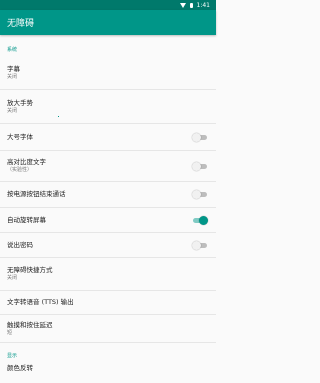  What do you see at coordinates (20, 170) in the screenshot?
I see `setting-subtitle: （实验性）` at bounding box center [20, 170].